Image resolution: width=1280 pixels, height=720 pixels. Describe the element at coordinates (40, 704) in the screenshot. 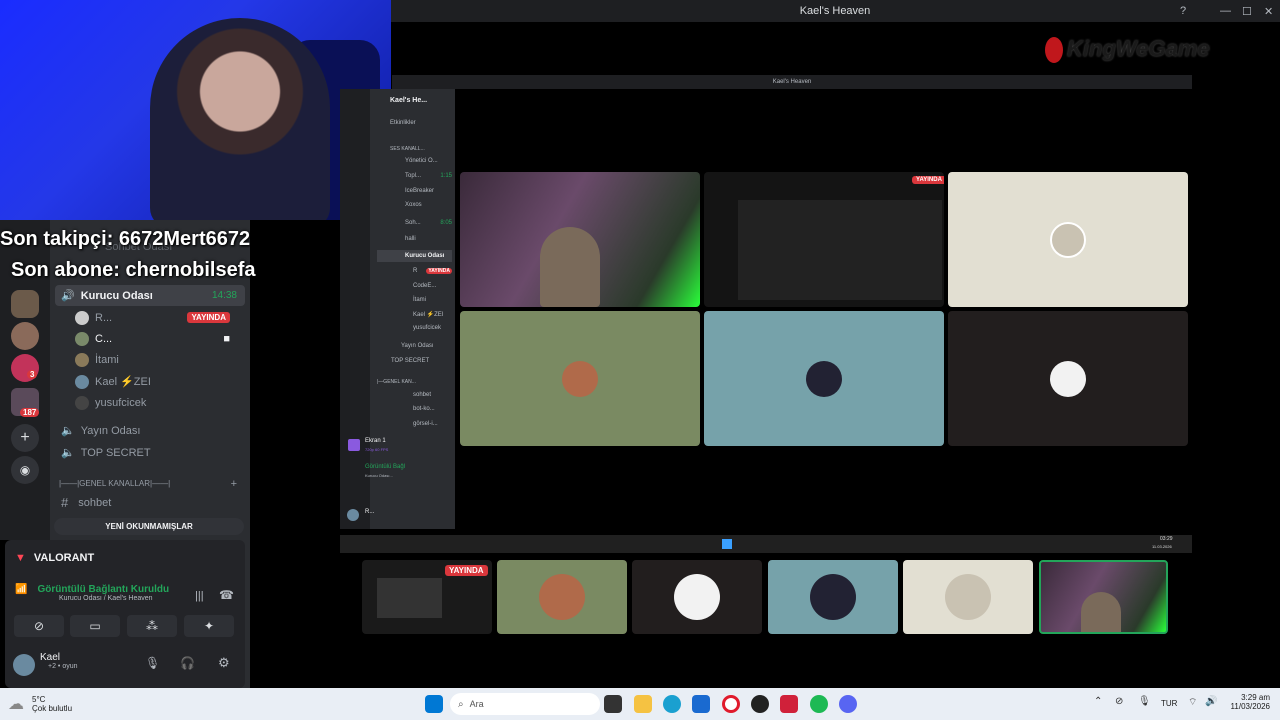

I see `weather-widget: ☁ 5°C Çok bulutlu` at that location.